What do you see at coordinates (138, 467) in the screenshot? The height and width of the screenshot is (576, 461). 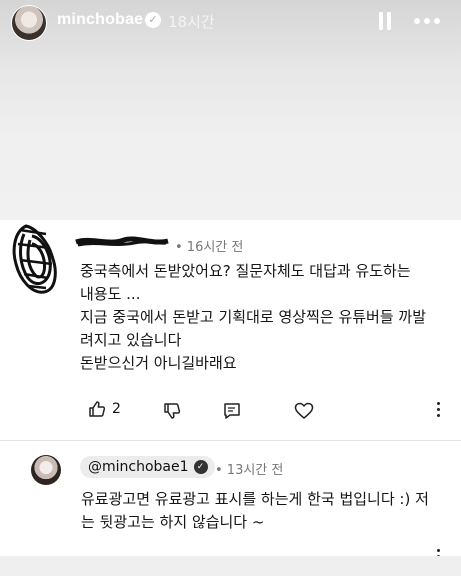 I see `mention-username: @minchobae1` at bounding box center [138, 467].